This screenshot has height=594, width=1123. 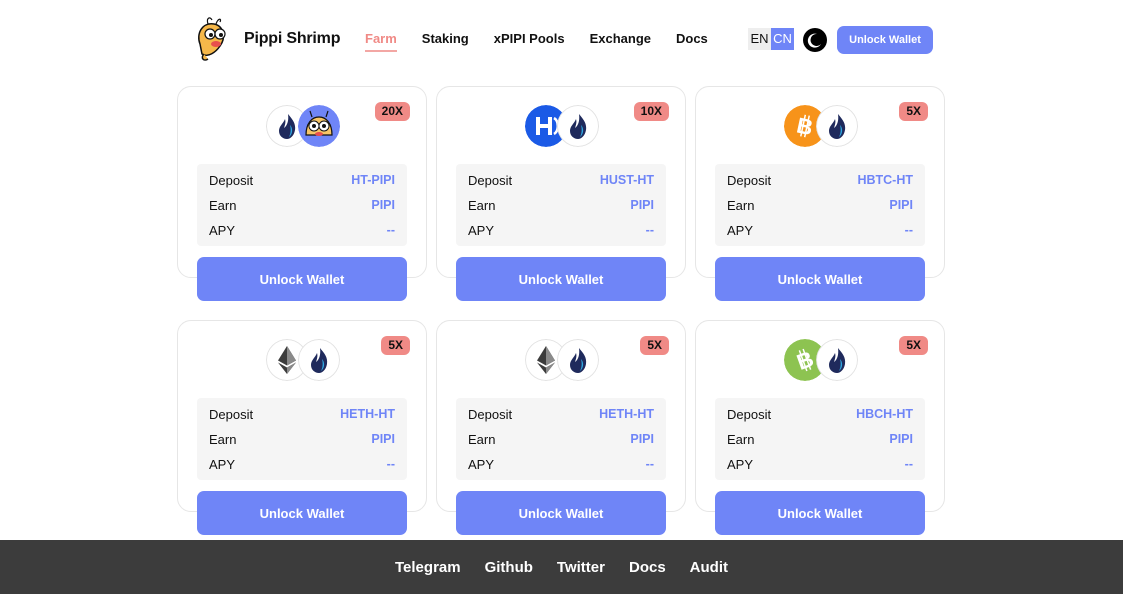 I want to click on nav-farm: Farm, so click(x=381, y=41).